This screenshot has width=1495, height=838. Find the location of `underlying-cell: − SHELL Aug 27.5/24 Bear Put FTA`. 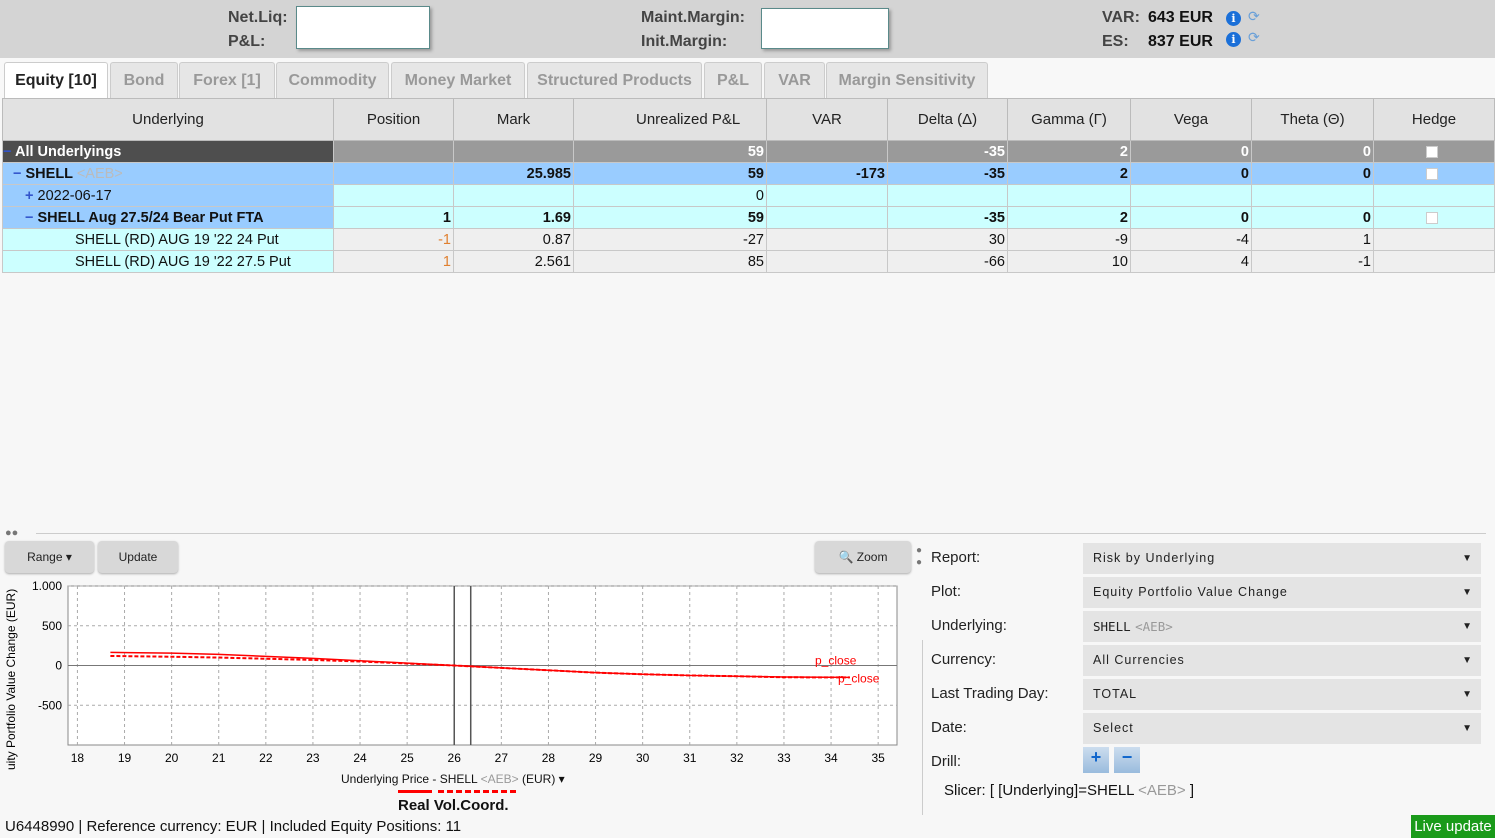

underlying-cell: − SHELL Aug 27.5/24 Bear Put FTA is located at coordinates (168, 217).